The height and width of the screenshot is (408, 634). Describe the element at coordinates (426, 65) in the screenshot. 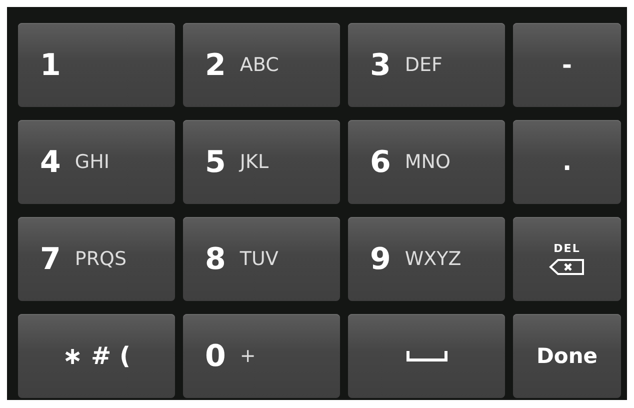

I see `digit-key: 3 DEF` at that location.